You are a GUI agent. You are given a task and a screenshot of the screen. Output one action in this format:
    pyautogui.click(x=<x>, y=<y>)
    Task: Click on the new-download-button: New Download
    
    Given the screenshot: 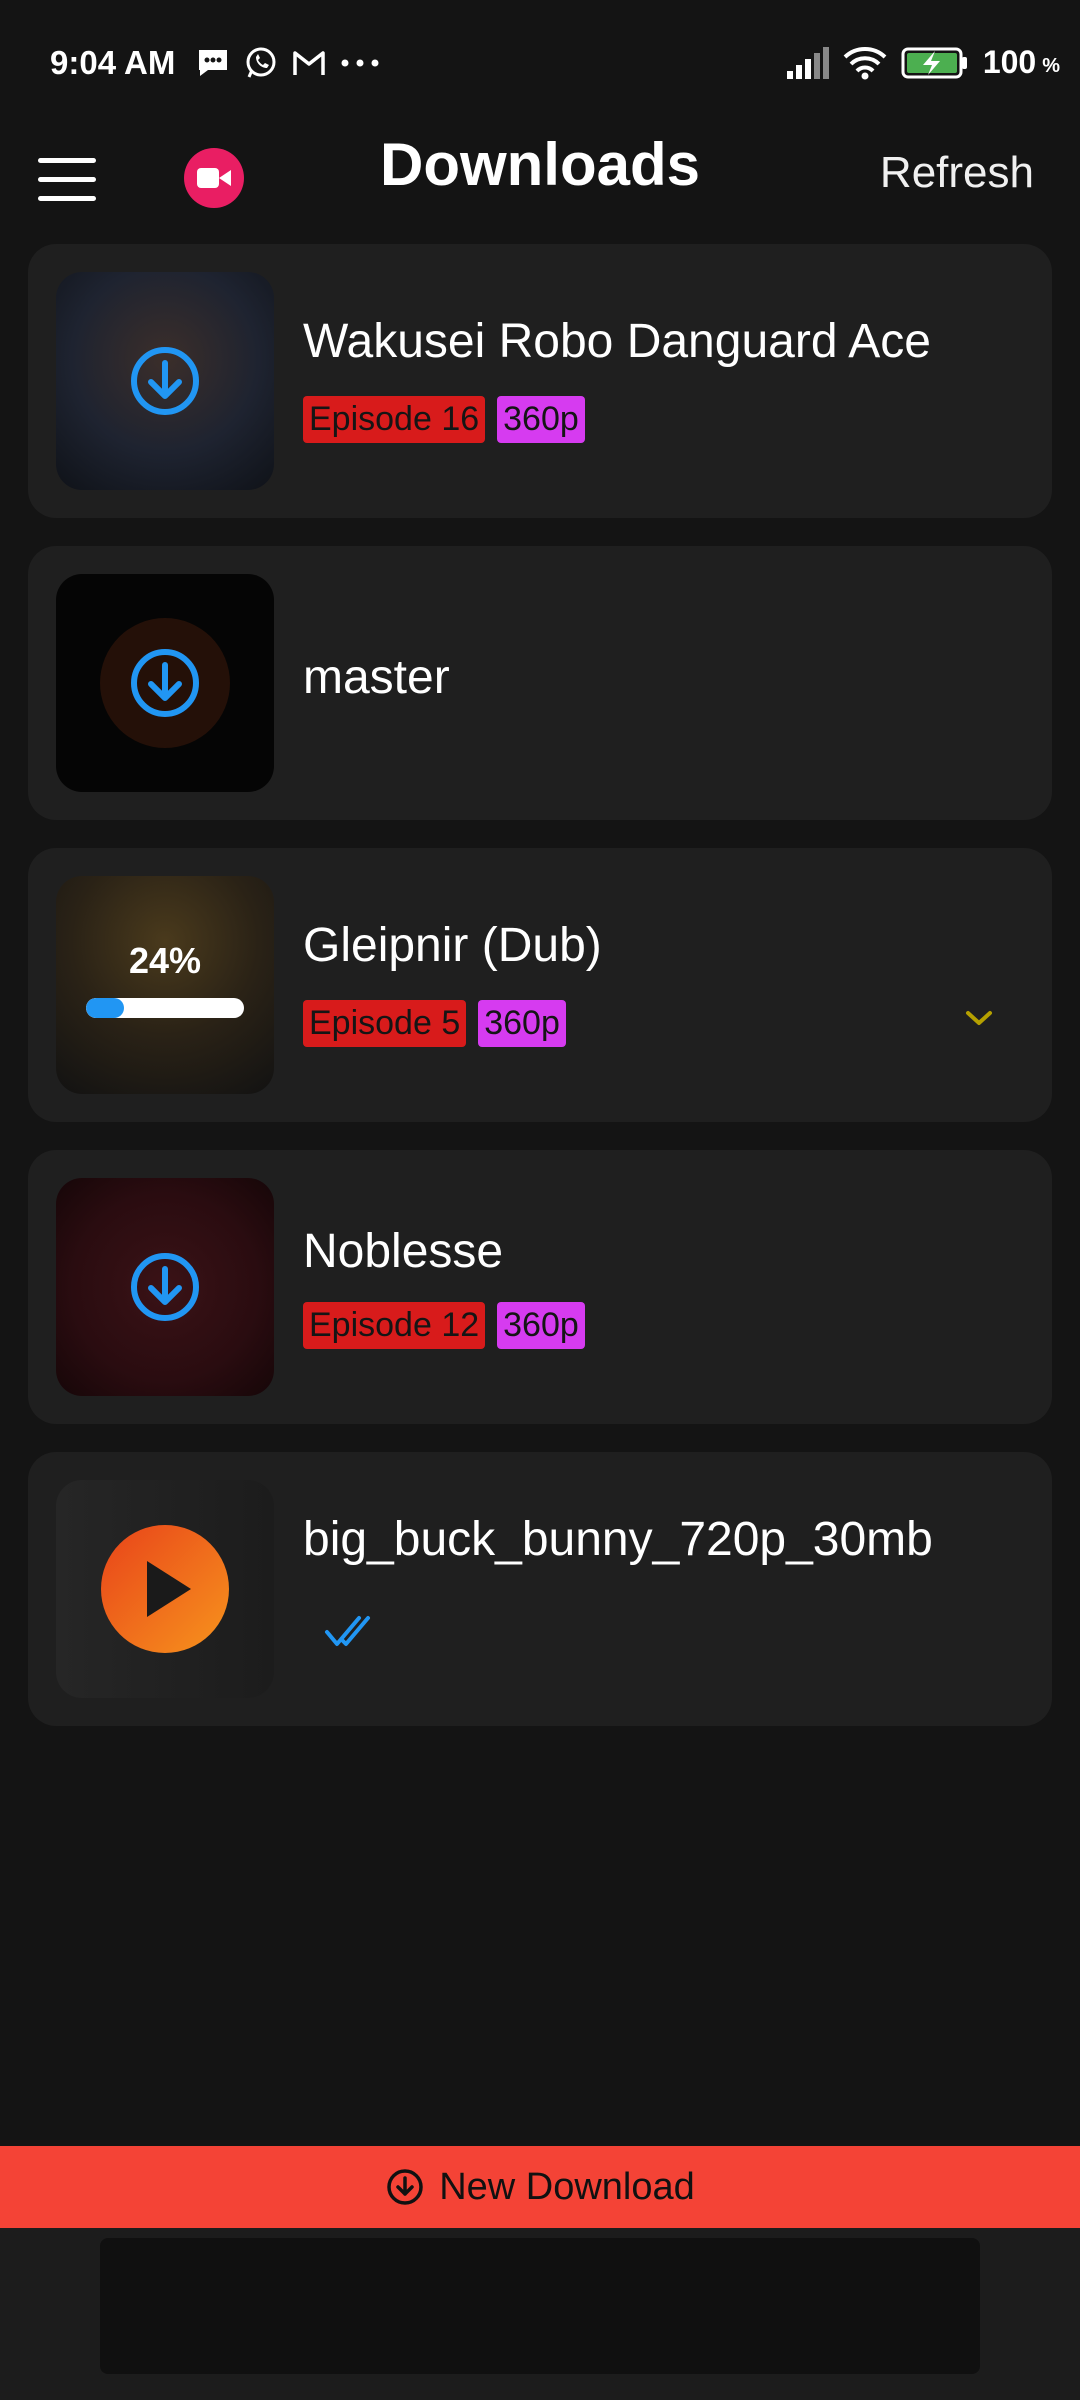 What is the action you would take?
    pyautogui.click(x=540, y=2187)
    